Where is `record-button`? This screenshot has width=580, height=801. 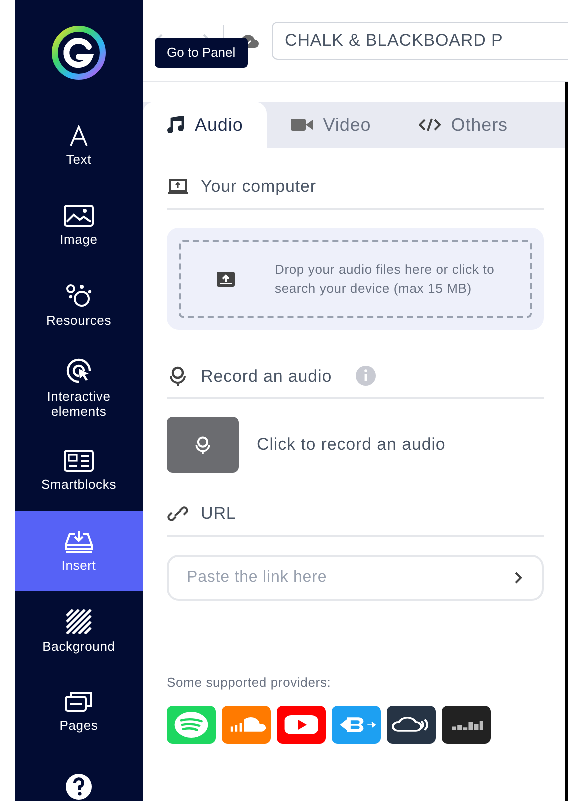
record-button is located at coordinates (203, 445).